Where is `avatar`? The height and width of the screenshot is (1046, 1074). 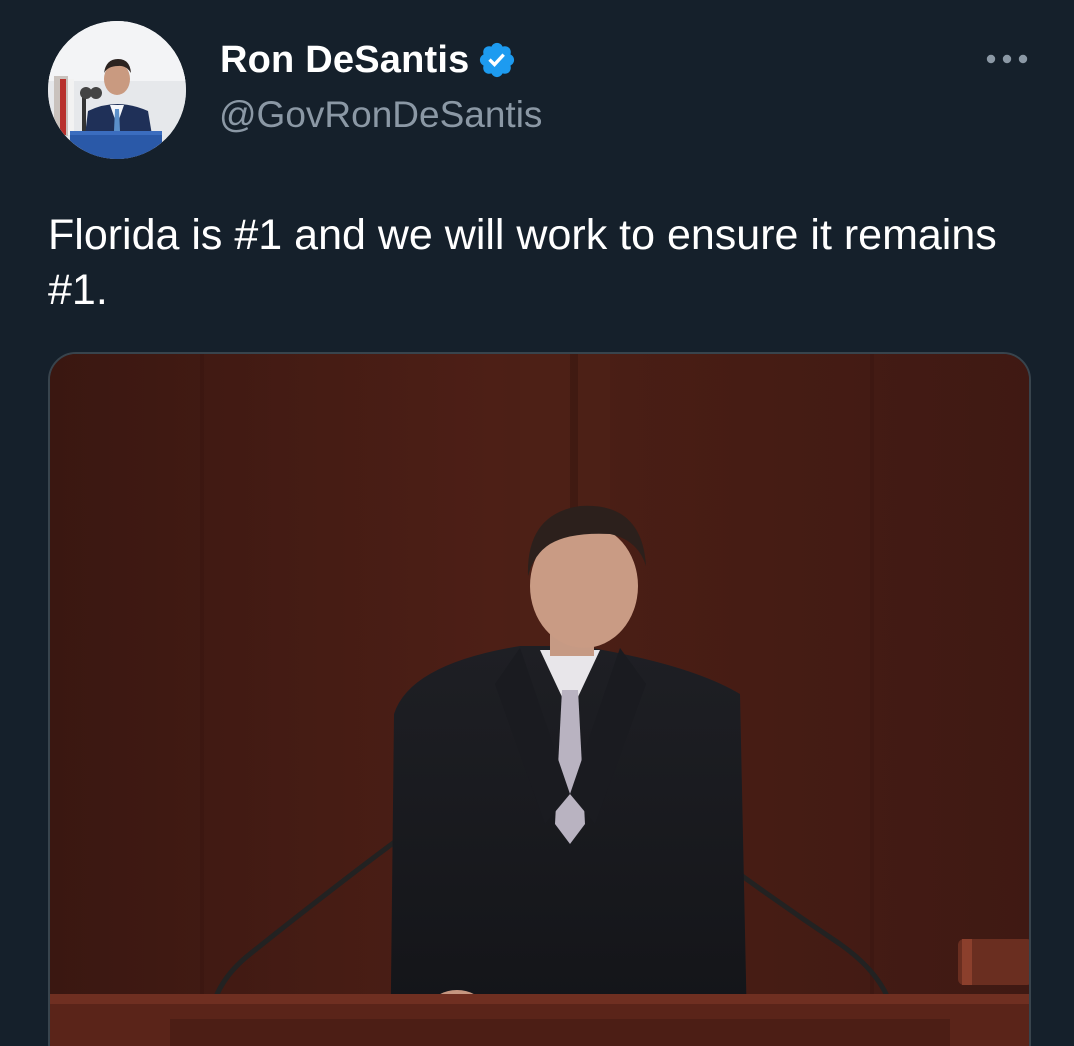
avatar is located at coordinates (117, 90).